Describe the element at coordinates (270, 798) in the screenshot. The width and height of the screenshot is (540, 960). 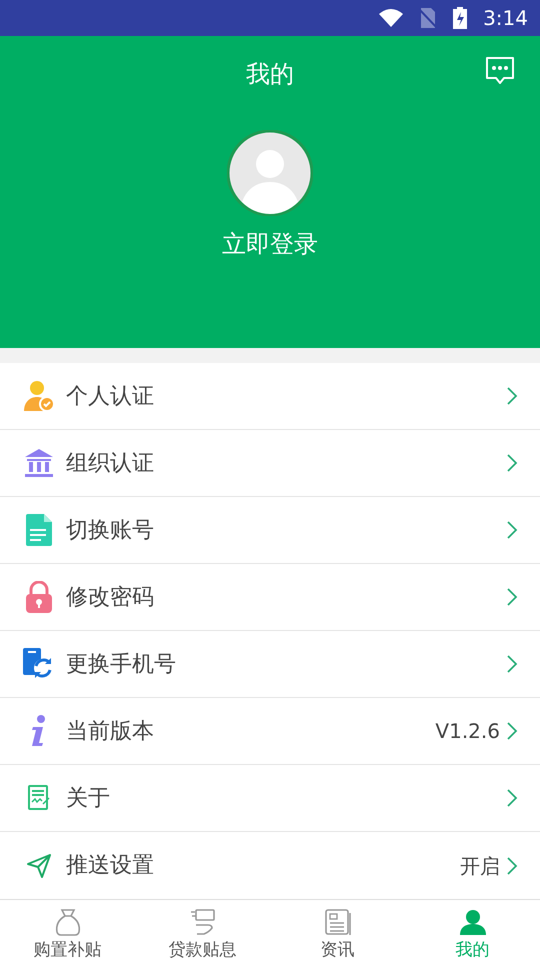
I see `menu-item: 关于` at that location.